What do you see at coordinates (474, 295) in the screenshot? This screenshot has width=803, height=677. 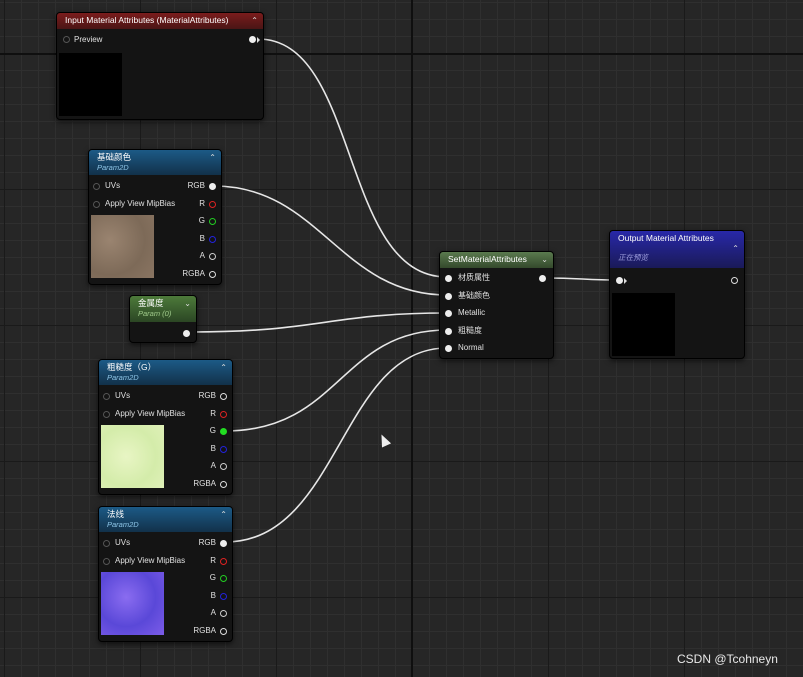 I see `input-label: 基础颜色` at bounding box center [474, 295].